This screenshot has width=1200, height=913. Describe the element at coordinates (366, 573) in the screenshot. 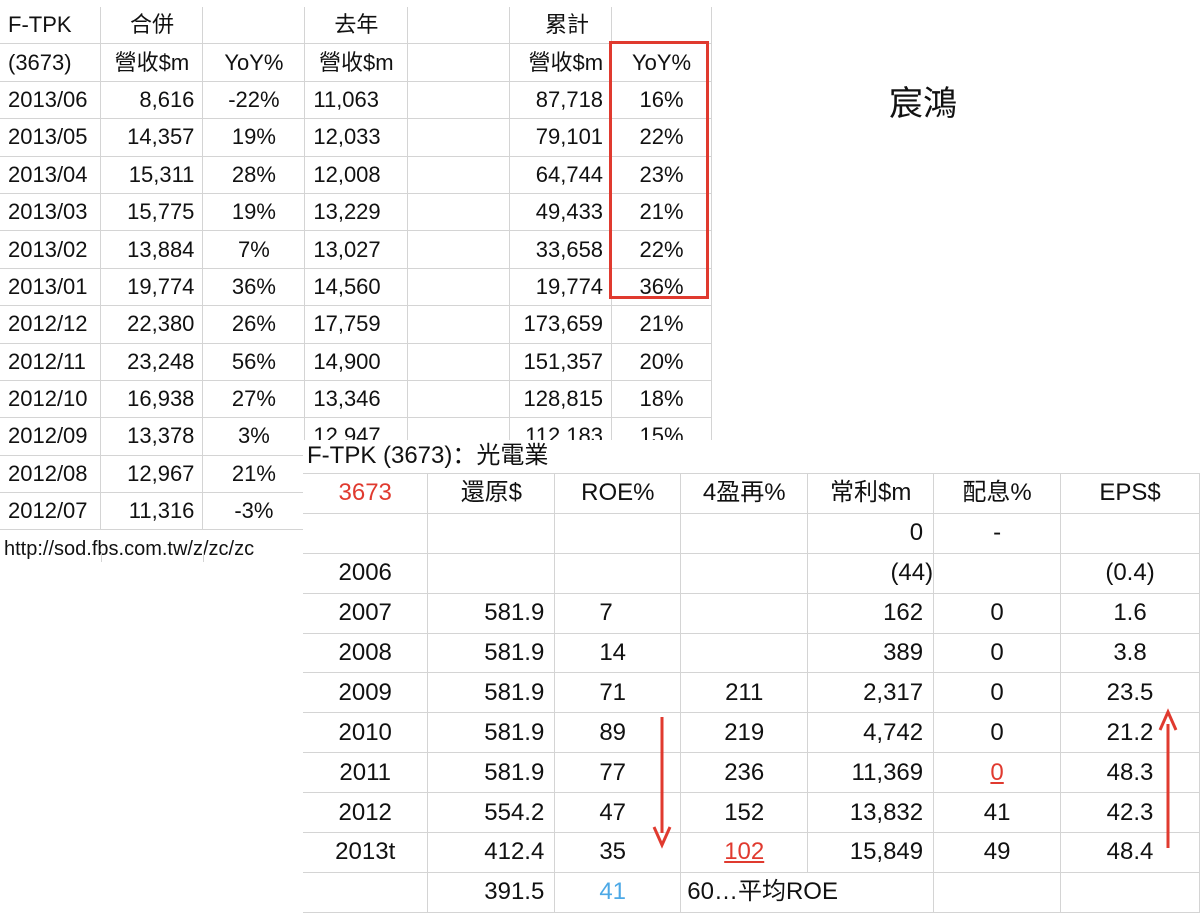

I see `year-cell: 2006` at that location.